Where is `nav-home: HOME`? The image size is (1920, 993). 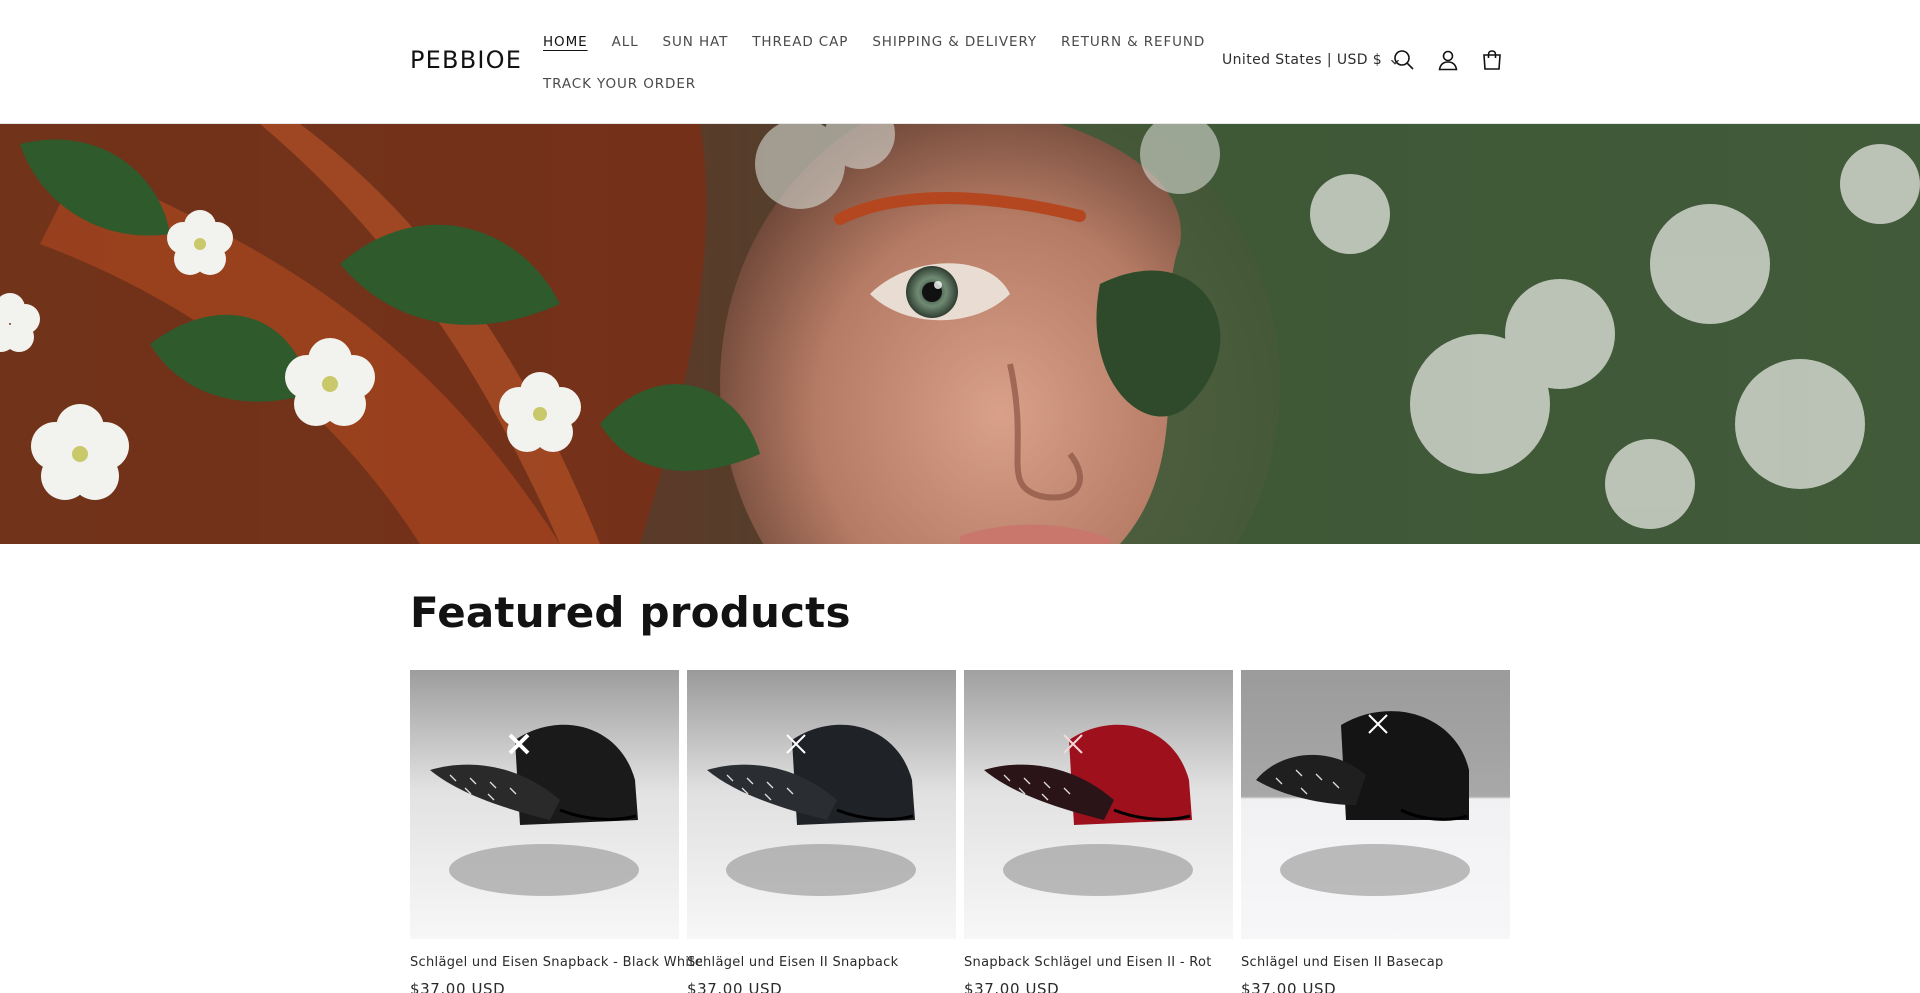
nav-home: HOME is located at coordinates (565, 42).